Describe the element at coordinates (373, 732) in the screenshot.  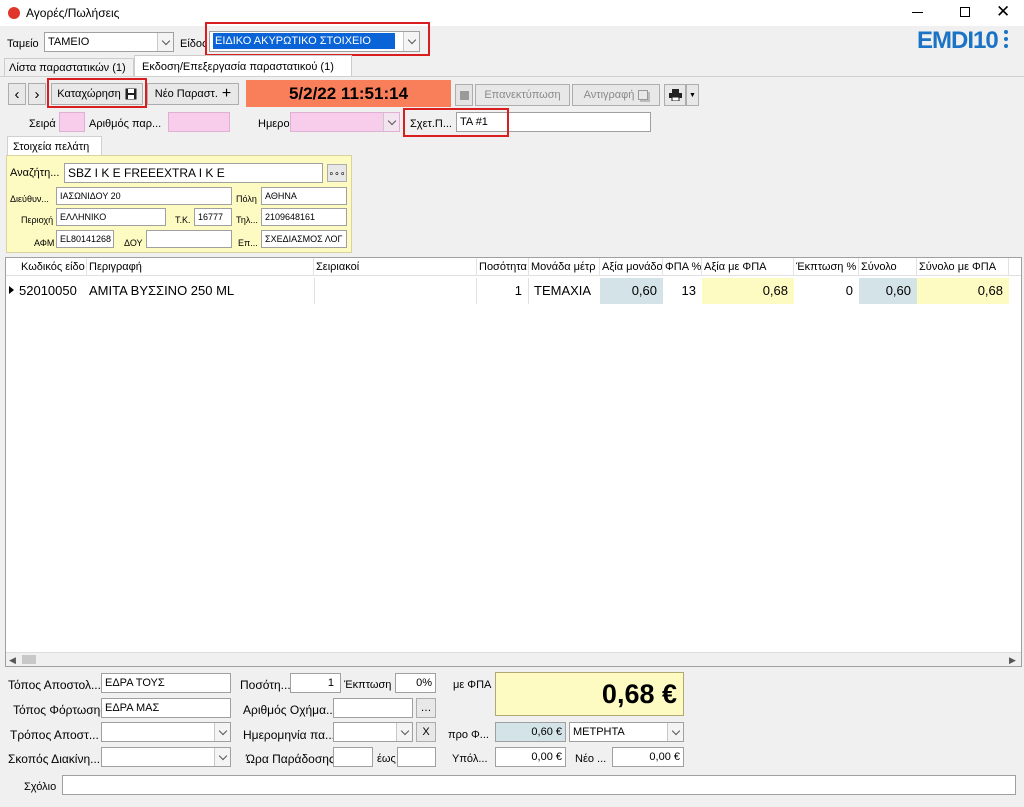
I see `delivery-date-select` at that location.